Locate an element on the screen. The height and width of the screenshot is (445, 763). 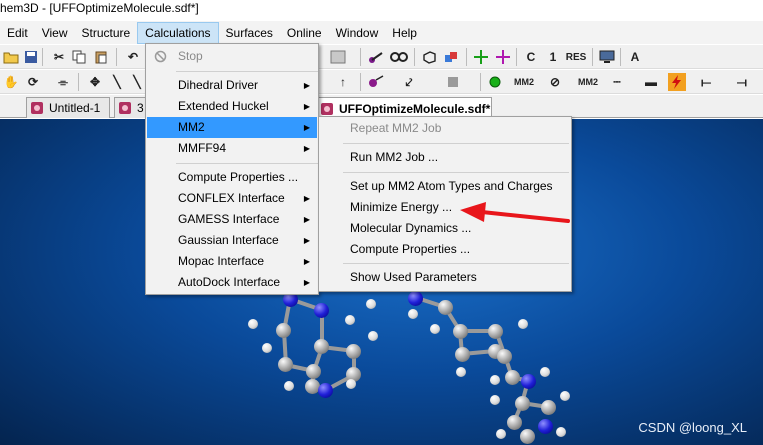
menu-edit: Edit is located at coordinates (17, 33).